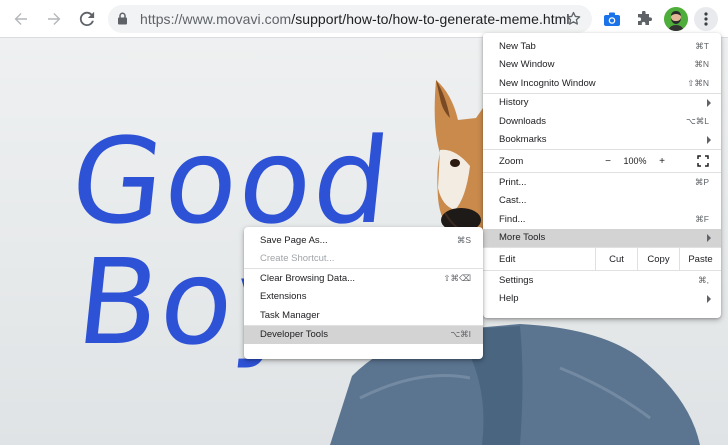  What do you see at coordinates (706, 19) in the screenshot?
I see `kebab-menu-icon` at bounding box center [706, 19].